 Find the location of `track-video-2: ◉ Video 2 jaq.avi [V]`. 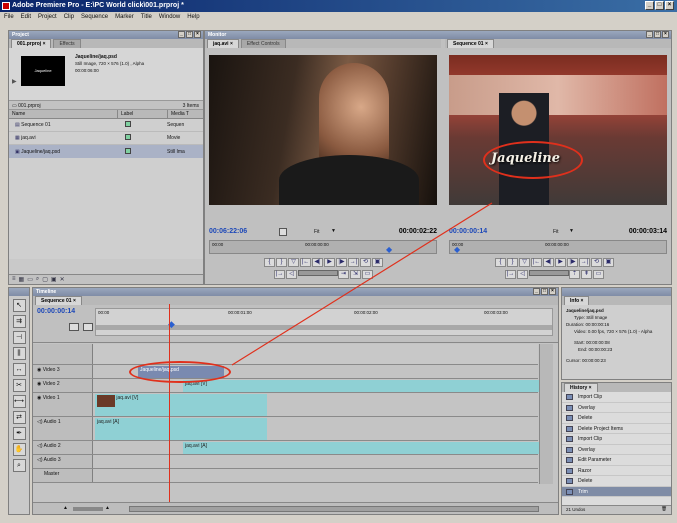

track-video-2: ◉ Video 2 jaq.avi [V] is located at coordinates (288, 386).